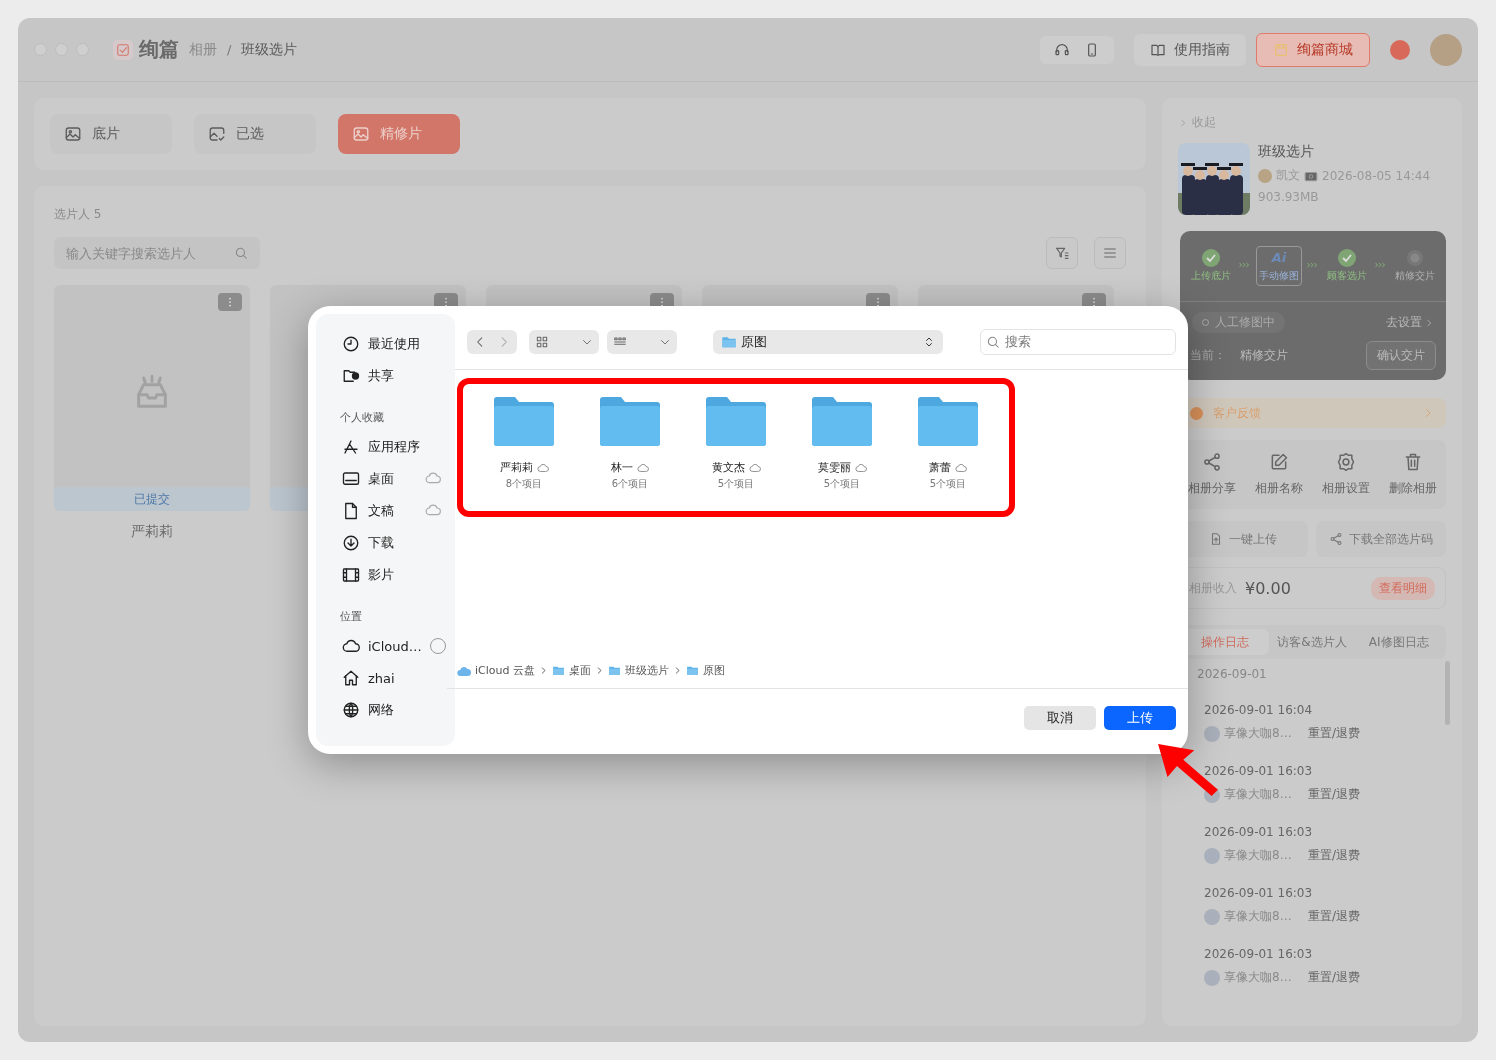  Describe the element at coordinates (1259, 710) in the screenshot. I see `log-time: 2026-09-01 16:04` at that location.